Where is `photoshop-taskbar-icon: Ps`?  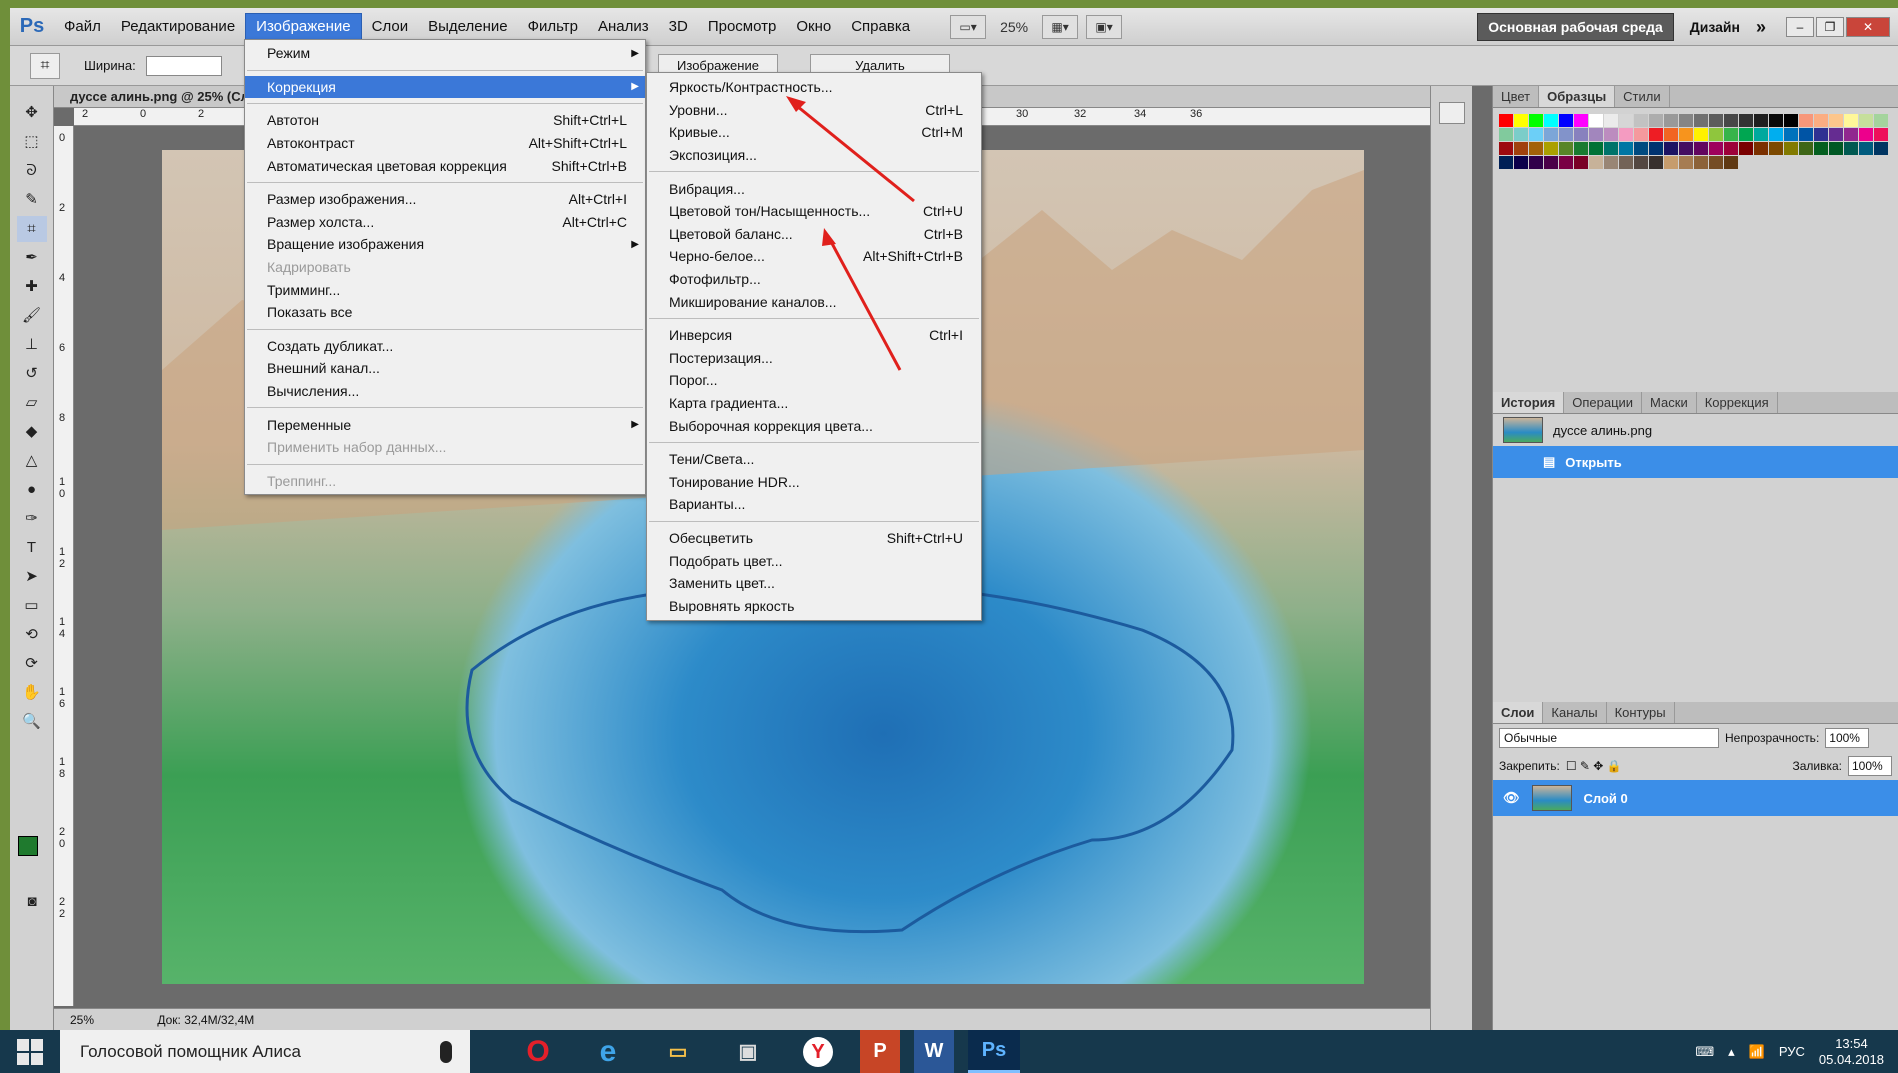 photoshop-taskbar-icon: Ps is located at coordinates (994, 1051).